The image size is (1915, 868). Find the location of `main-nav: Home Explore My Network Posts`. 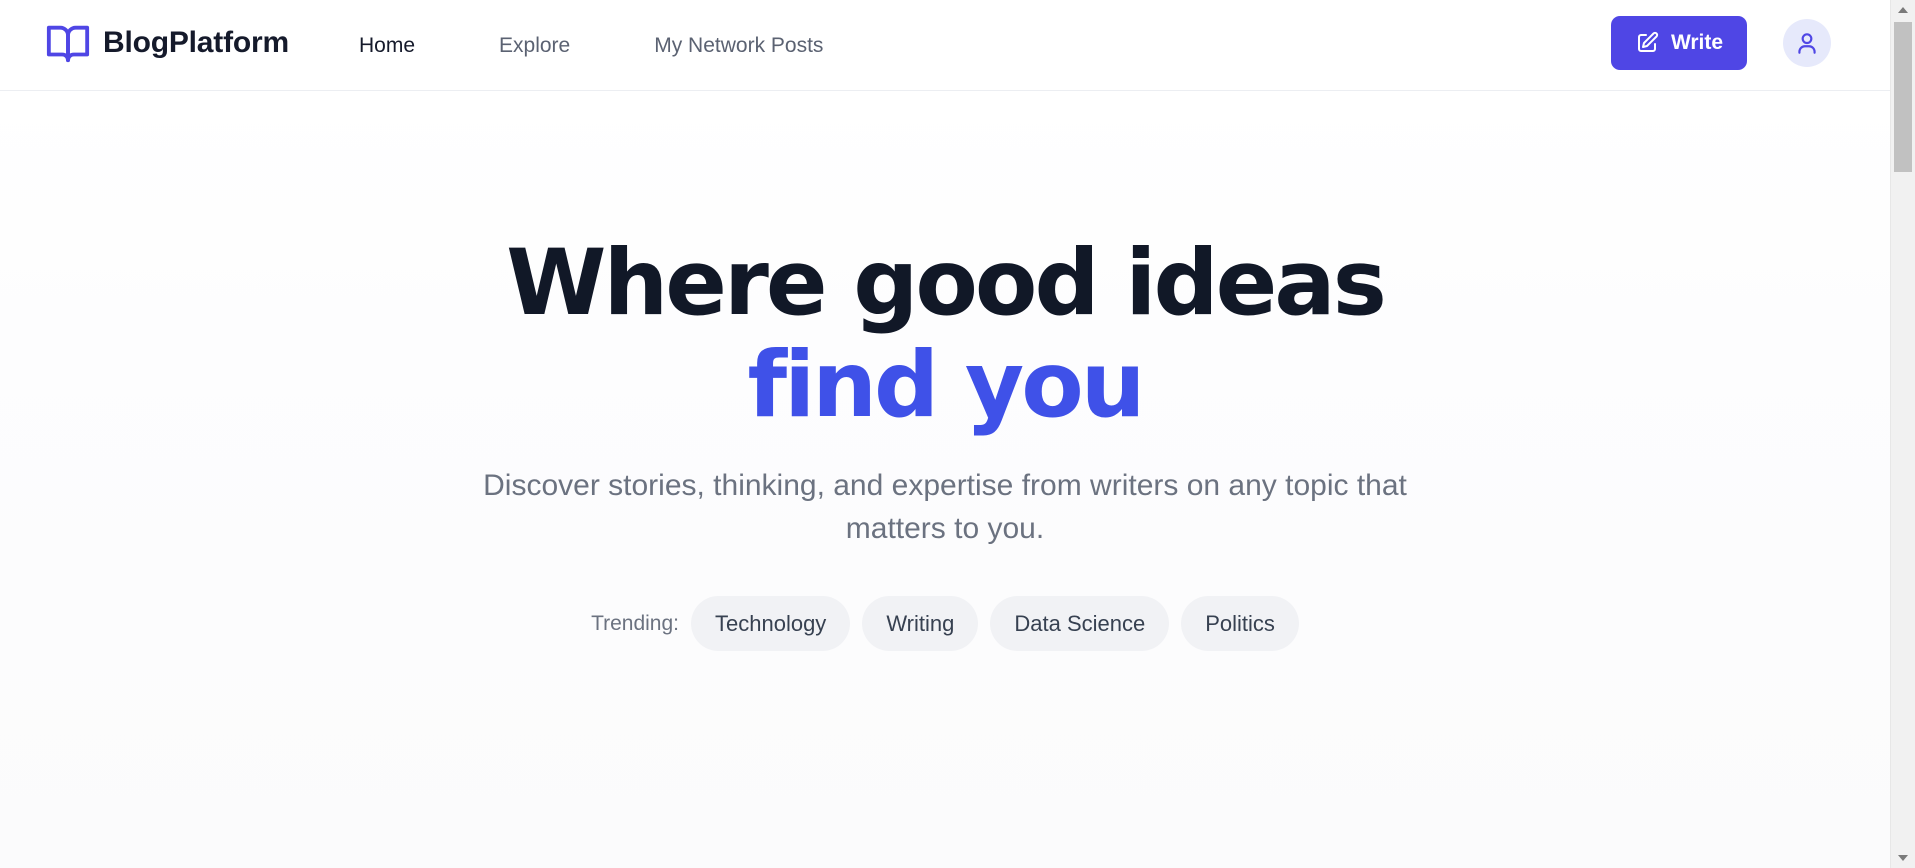

main-nav: Home Explore My Network Posts is located at coordinates (633, 45).